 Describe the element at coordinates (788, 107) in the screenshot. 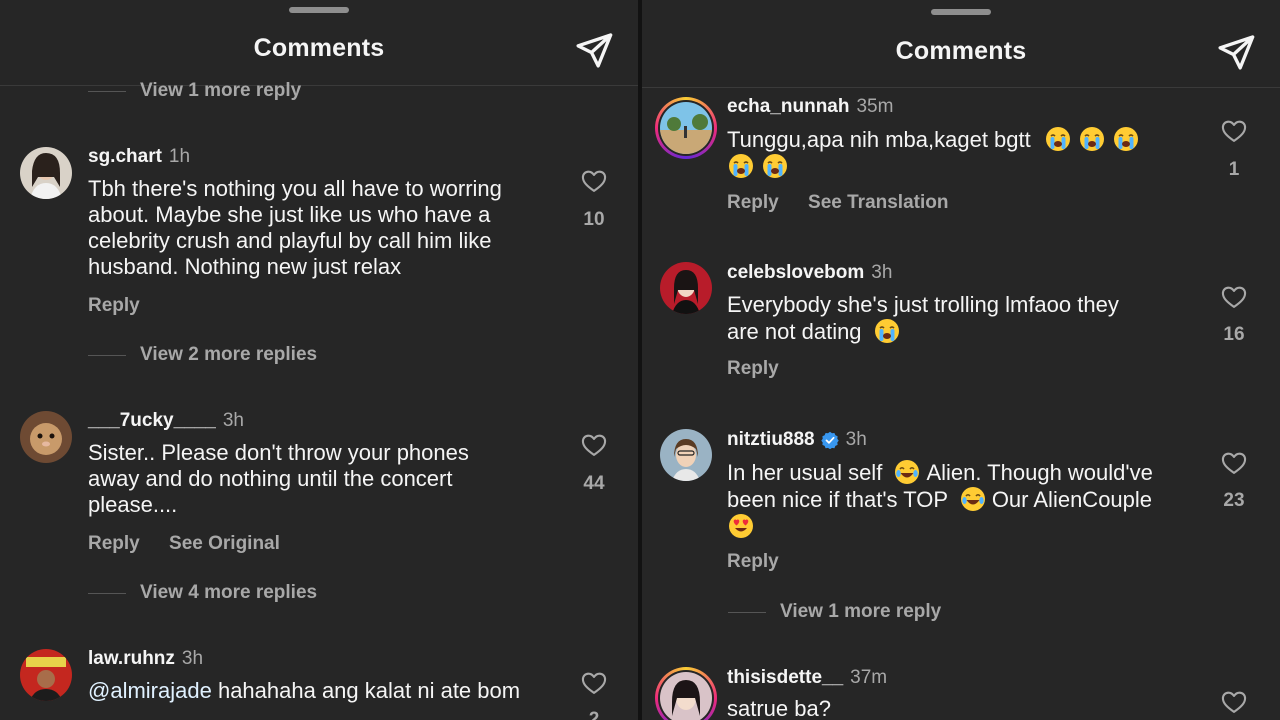

I see `username: echa_nunnah` at that location.